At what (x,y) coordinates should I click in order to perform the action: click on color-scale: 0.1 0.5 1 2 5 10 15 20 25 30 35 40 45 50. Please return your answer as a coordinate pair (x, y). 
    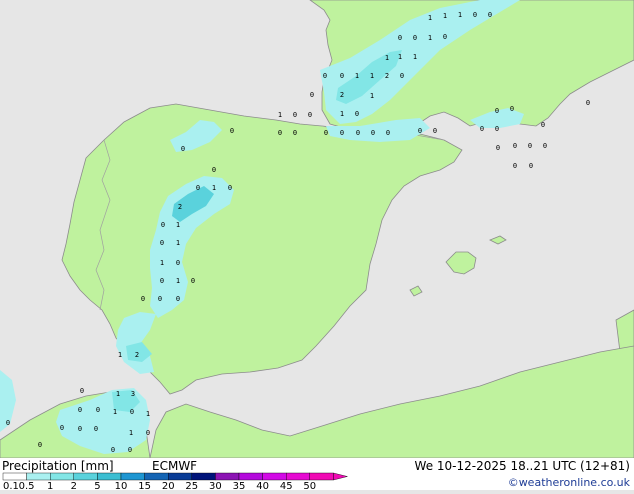
    Looking at the image, I should click on (175, 482).